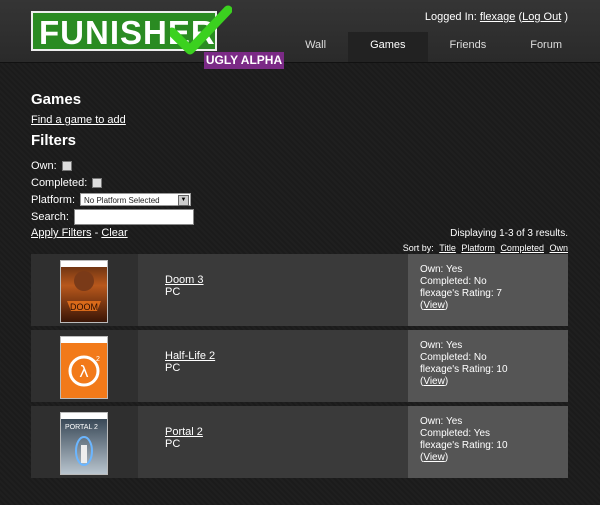  I want to click on login-prefix: Logged In:, so click(450, 17).